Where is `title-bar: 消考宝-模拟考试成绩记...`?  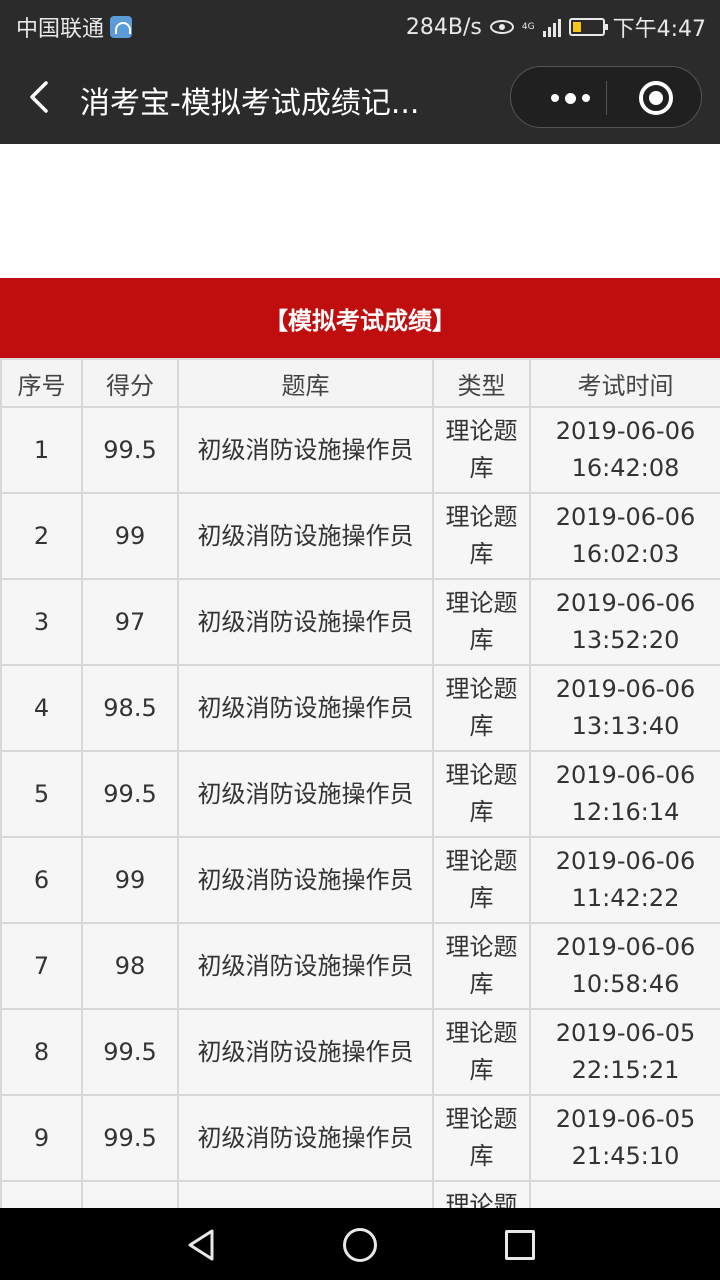 title-bar: 消考宝-模拟考试成绩记... is located at coordinates (360, 97).